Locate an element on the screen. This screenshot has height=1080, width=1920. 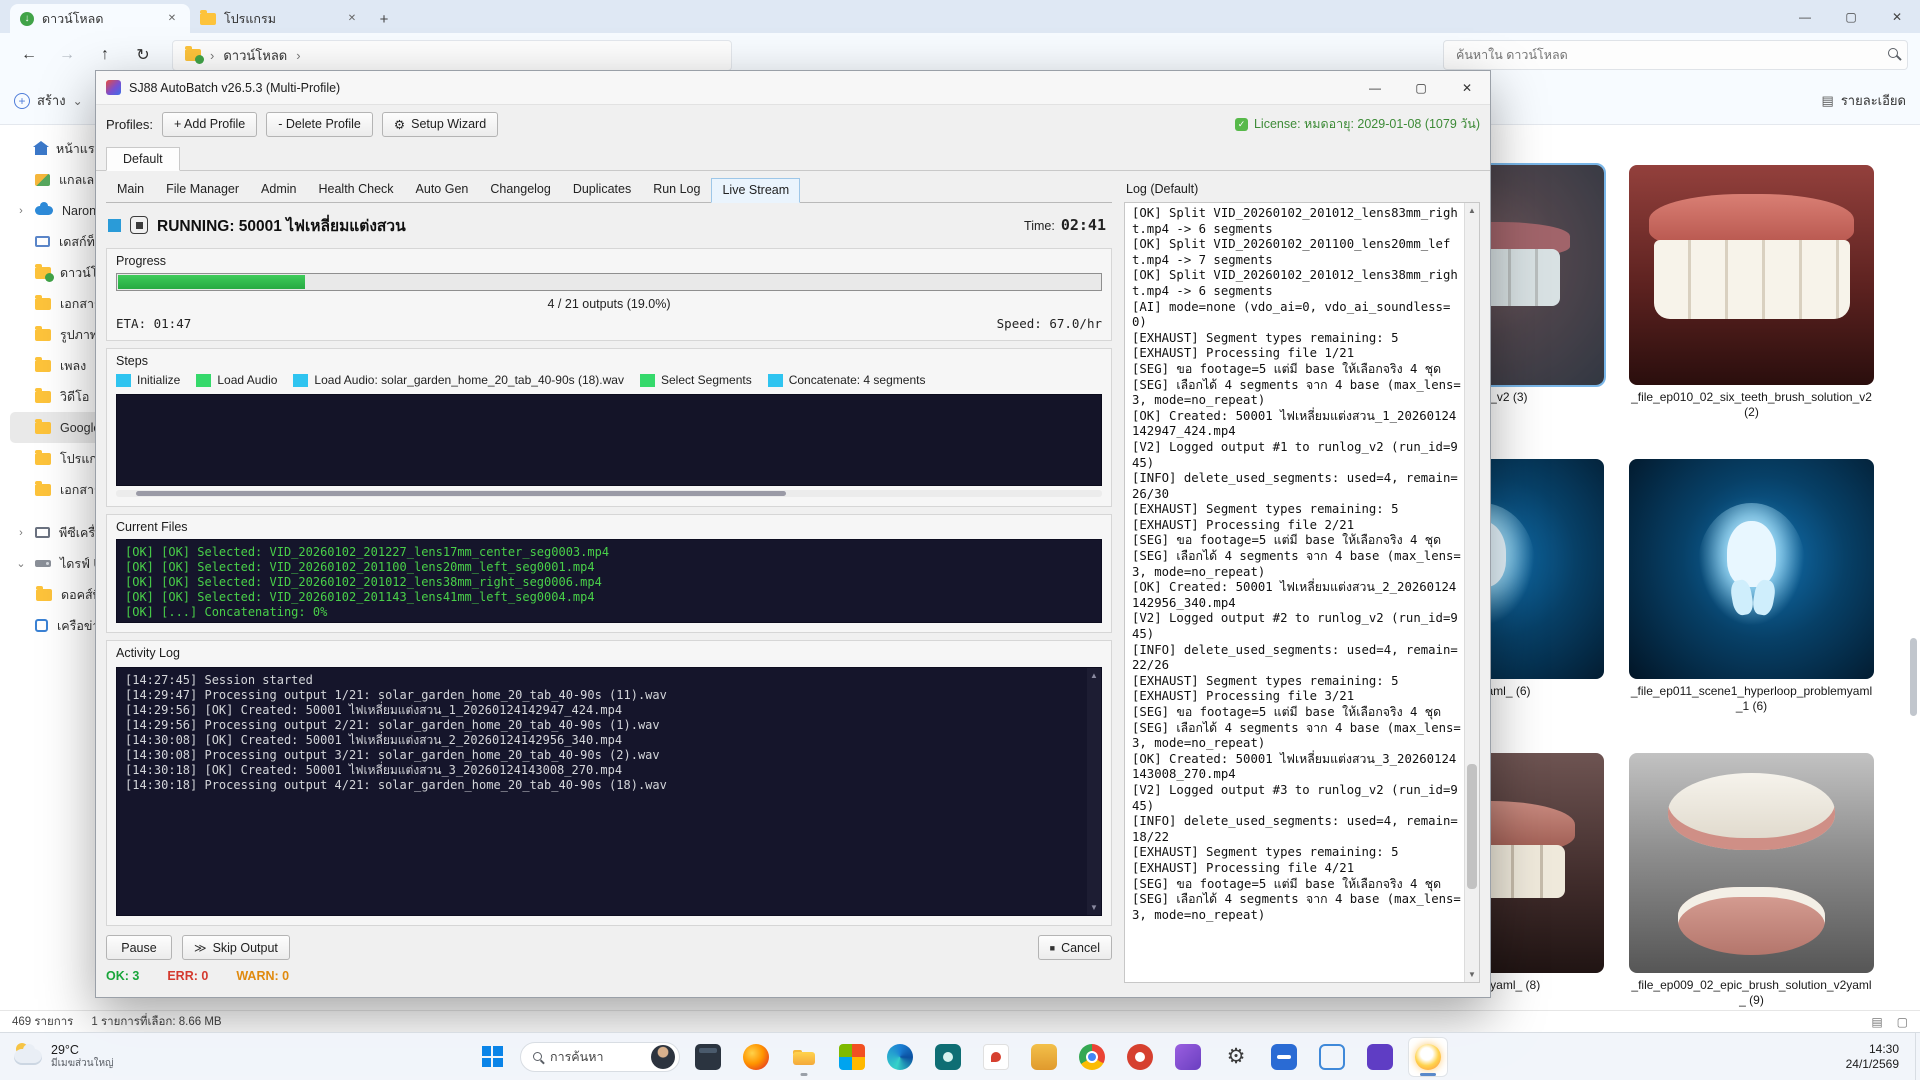
taskbar-app-purple is located at coordinates (1188, 1057).